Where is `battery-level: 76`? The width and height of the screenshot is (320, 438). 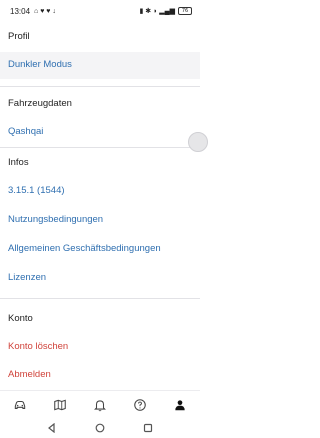
battery-level: 76 is located at coordinates (185, 11).